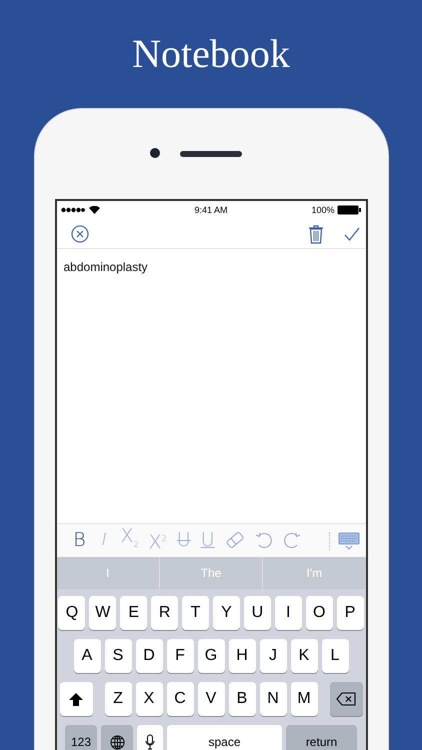 The height and width of the screenshot is (750, 422). Describe the element at coordinates (319, 613) in the screenshot. I see `letter-key: O` at that location.